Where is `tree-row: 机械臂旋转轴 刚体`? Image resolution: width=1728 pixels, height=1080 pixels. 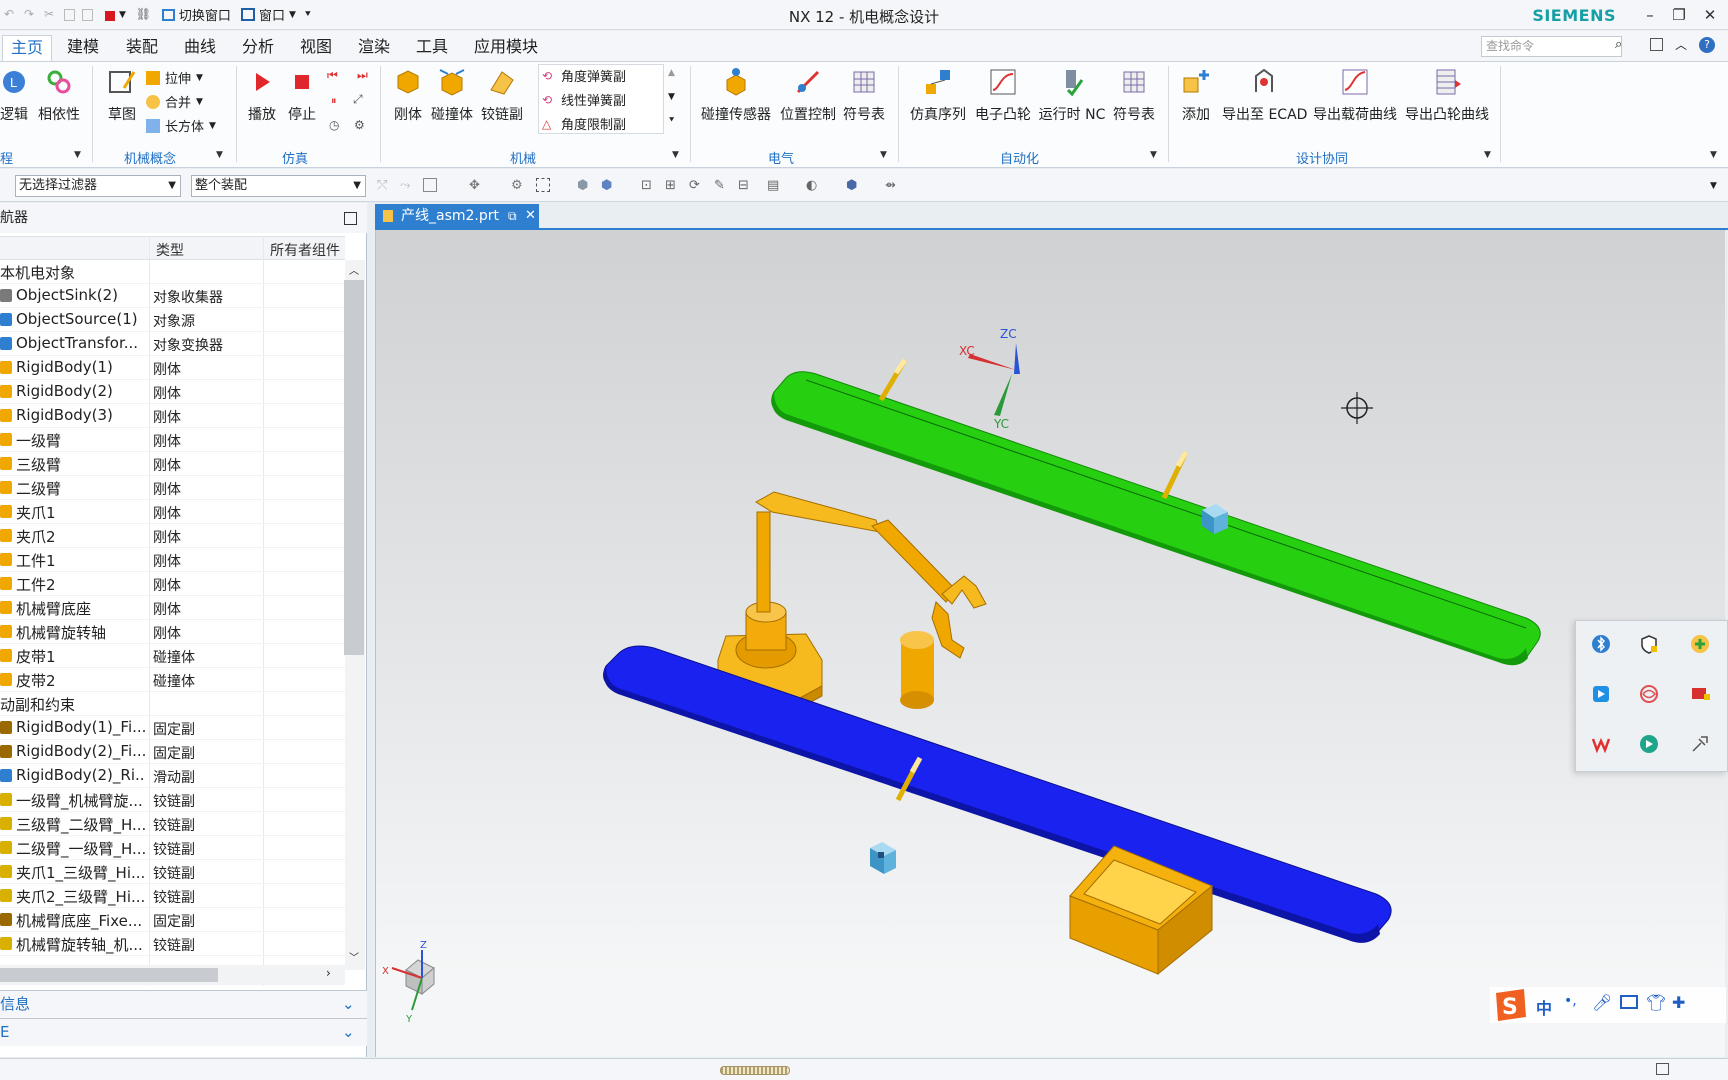
tree-row: 机械臂旋转轴 刚体 is located at coordinates (172, 632).